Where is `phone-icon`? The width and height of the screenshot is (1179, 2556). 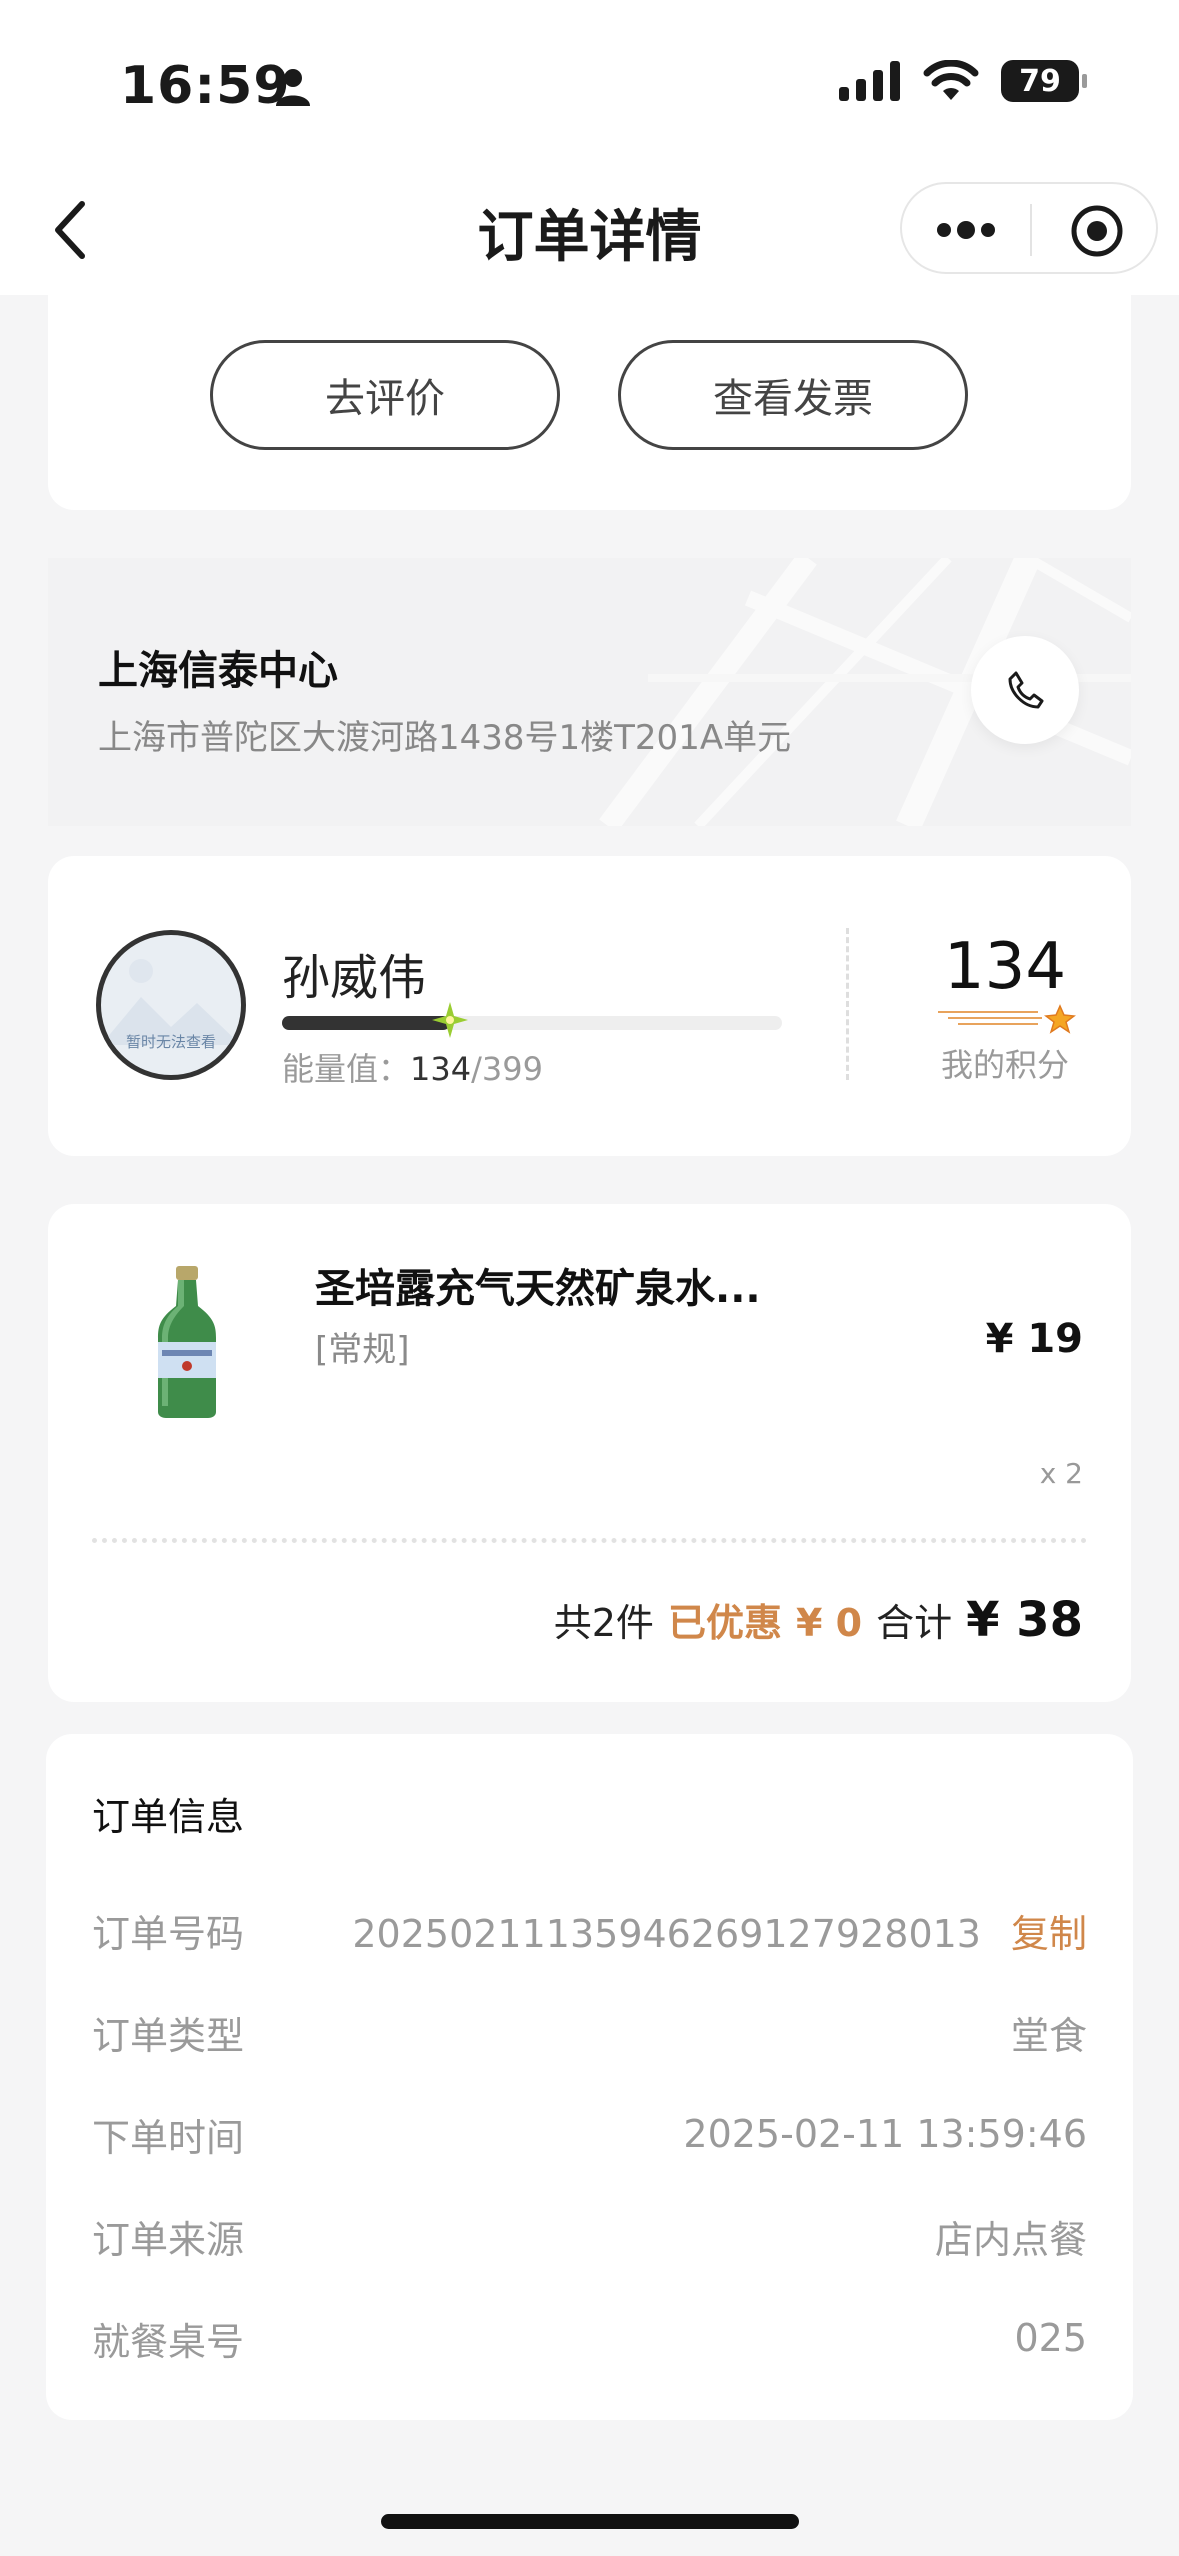
phone-icon is located at coordinates (1026, 690).